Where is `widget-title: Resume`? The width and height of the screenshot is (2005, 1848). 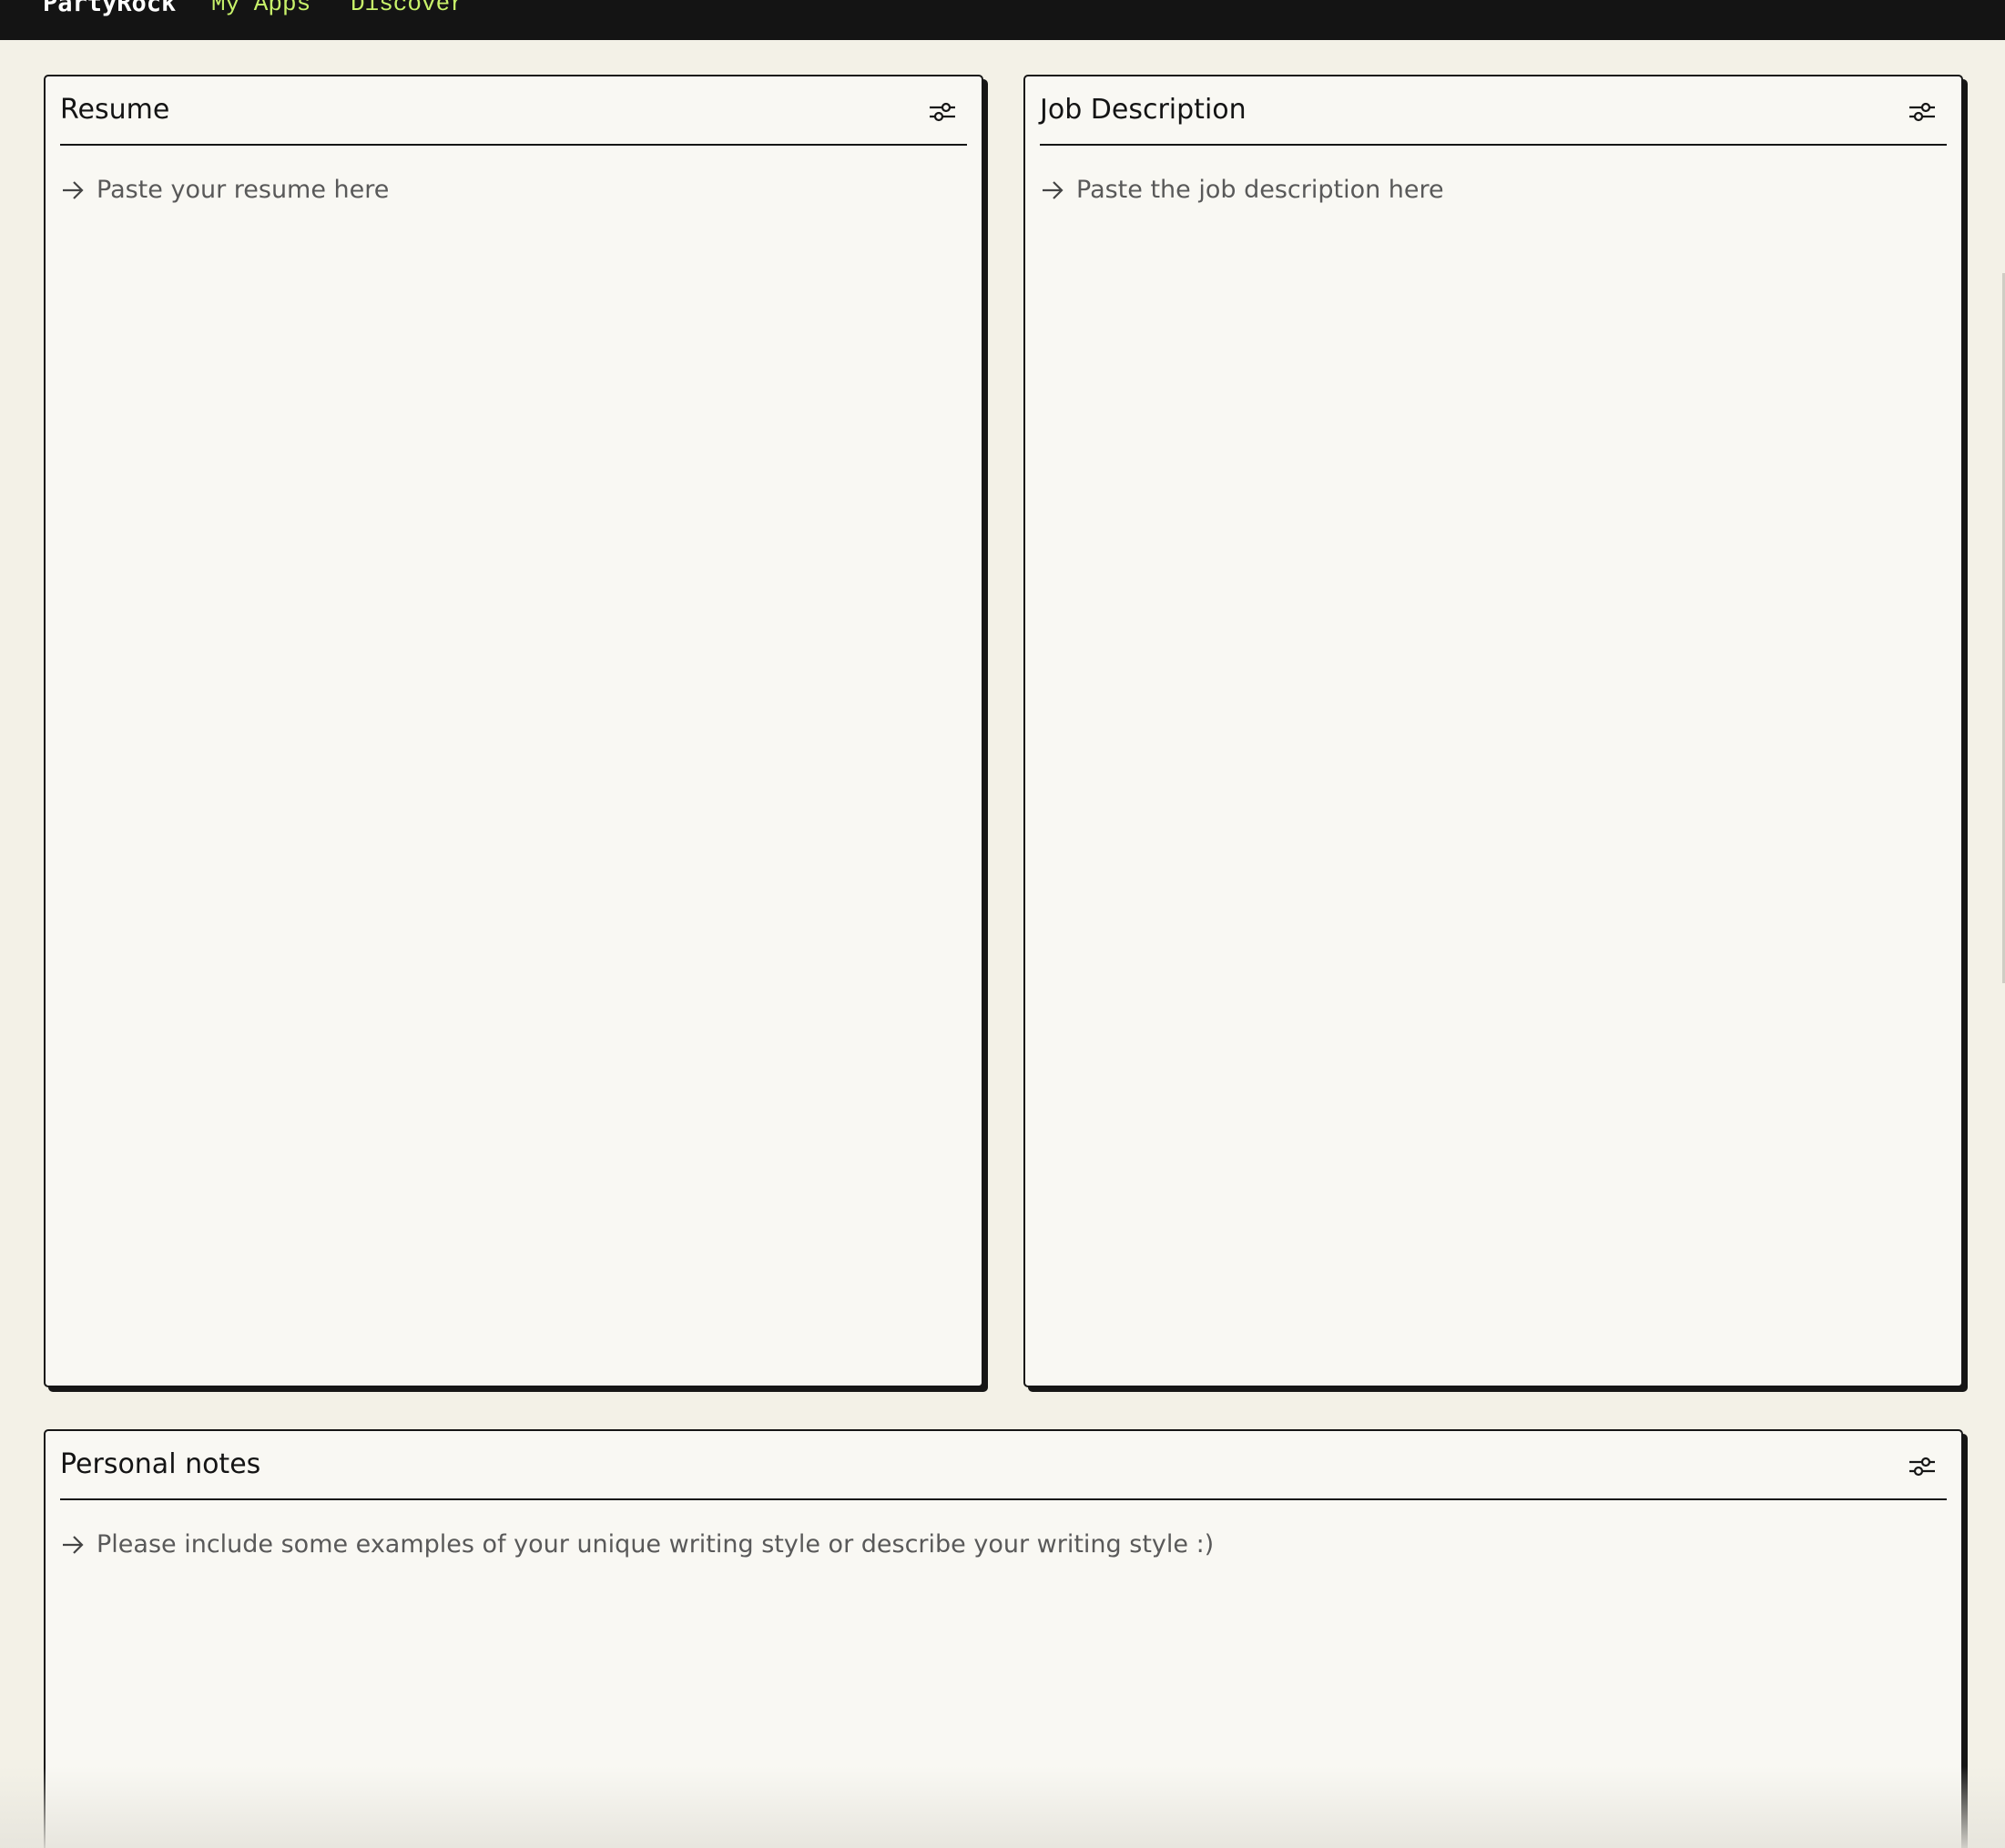 widget-title: Resume is located at coordinates (115, 110).